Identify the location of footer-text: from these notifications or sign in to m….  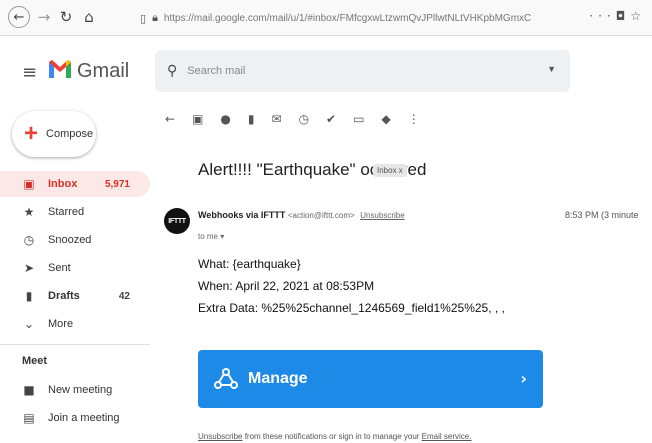
(332, 436).